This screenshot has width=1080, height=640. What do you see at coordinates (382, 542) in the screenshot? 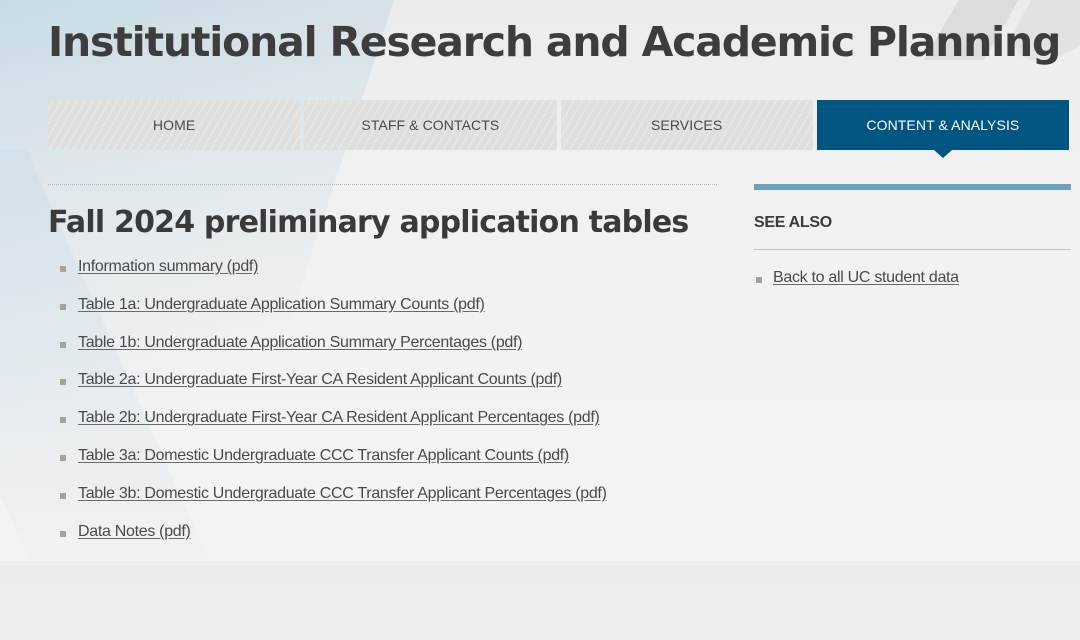
I see `list-item: Data Notes (pdf)` at bounding box center [382, 542].